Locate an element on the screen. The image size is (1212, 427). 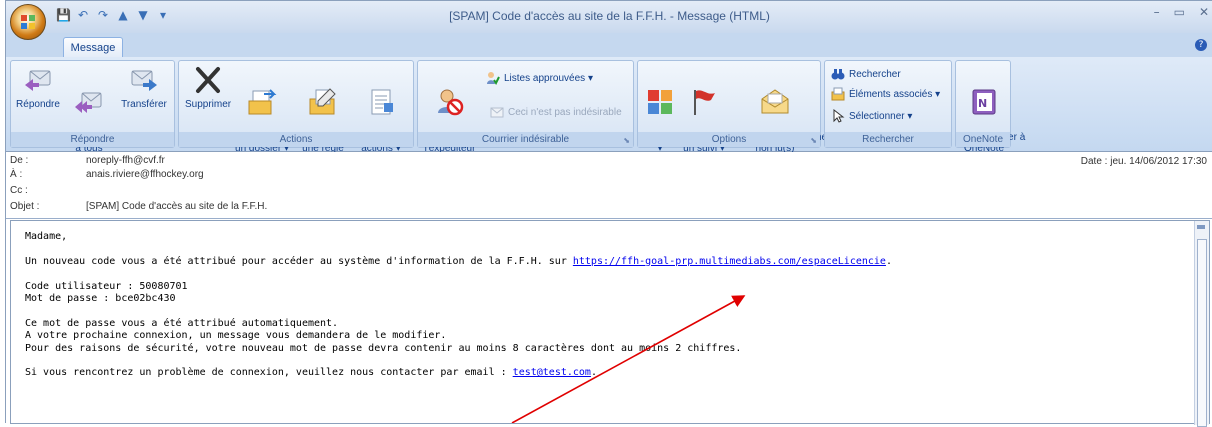
related-items-button: Éléments associés ▾ is located at coordinates (885, 94).